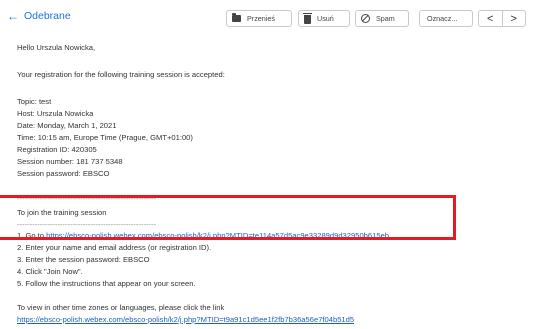  Describe the element at coordinates (55, 113) in the screenshot. I see `detail-host: Host: Urszula Nowicka` at that location.